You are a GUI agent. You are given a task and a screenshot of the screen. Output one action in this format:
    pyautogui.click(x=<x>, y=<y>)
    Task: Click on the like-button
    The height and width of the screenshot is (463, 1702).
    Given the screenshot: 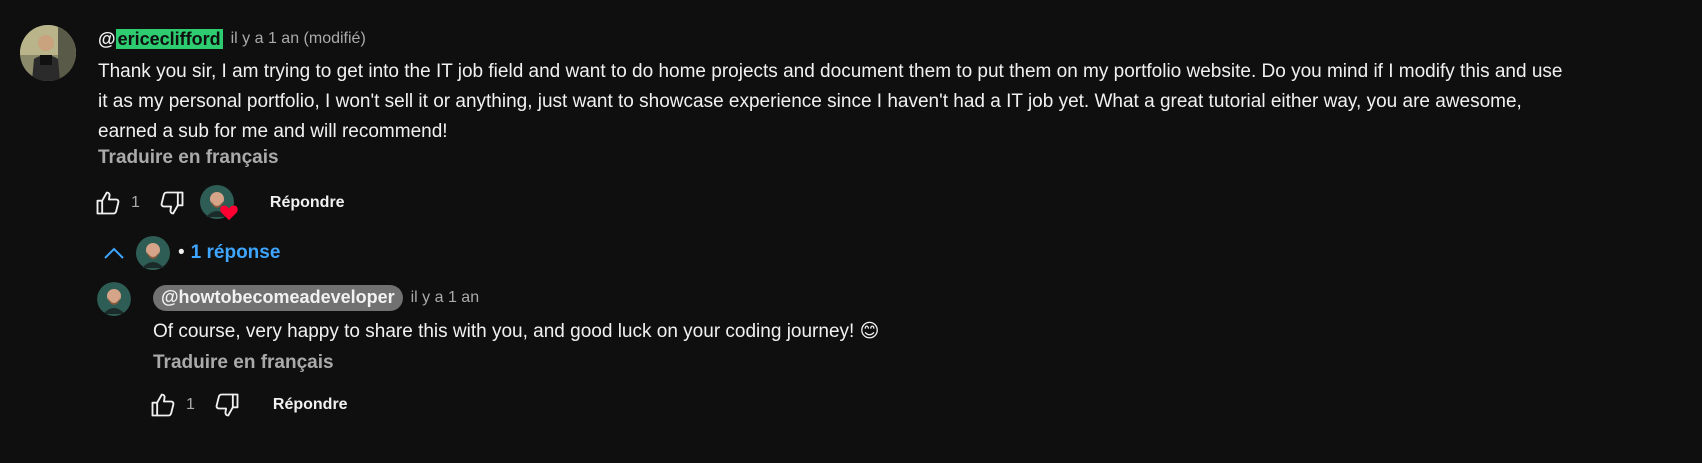 What is the action you would take?
    pyautogui.click(x=108, y=203)
    